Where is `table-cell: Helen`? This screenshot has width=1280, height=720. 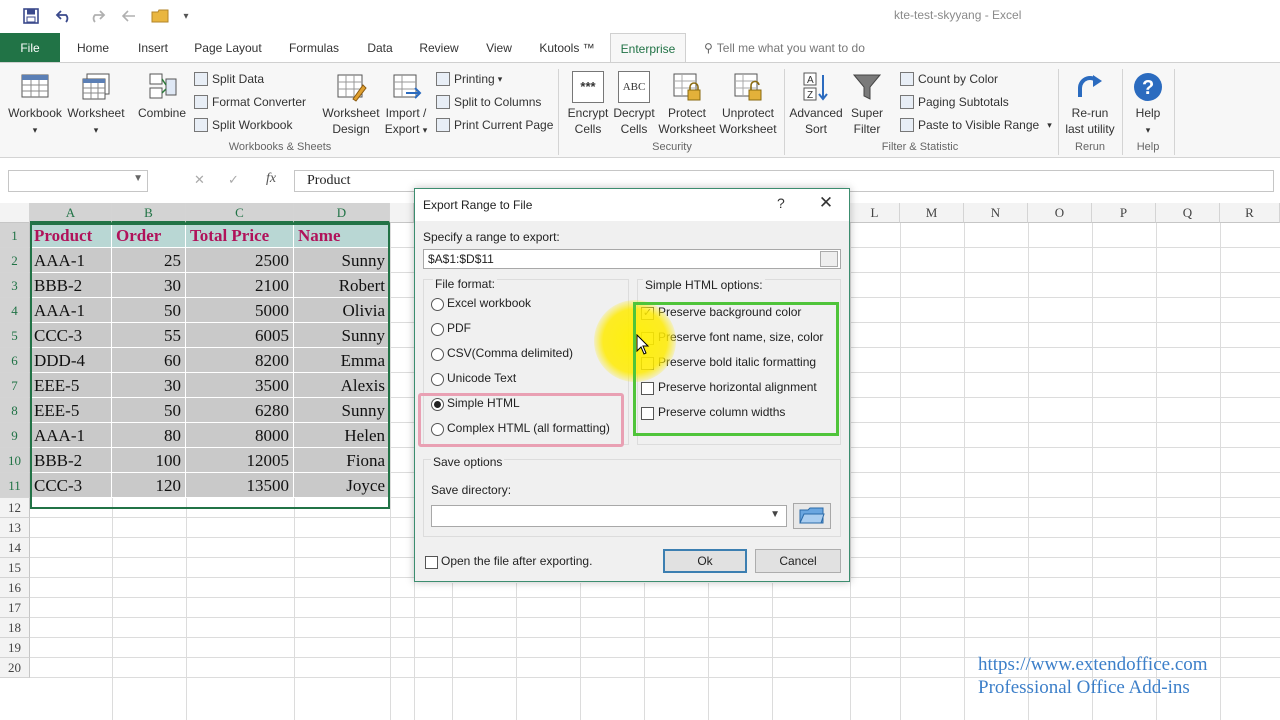
table-cell: Helen is located at coordinates (342, 435).